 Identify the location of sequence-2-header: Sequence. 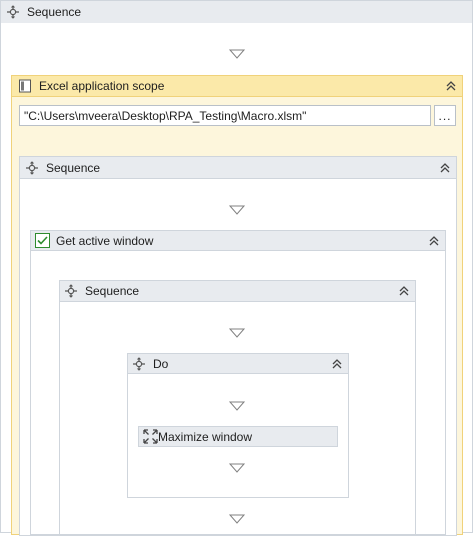
(237, 291).